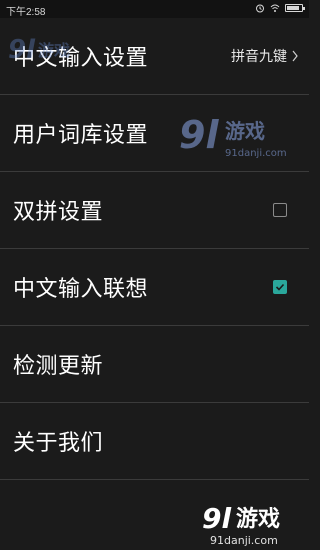 The width and height of the screenshot is (320, 550). Describe the element at coordinates (154, 287) in the screenshot. I see `settings-item-input-association: 中文输入联想` at that location.